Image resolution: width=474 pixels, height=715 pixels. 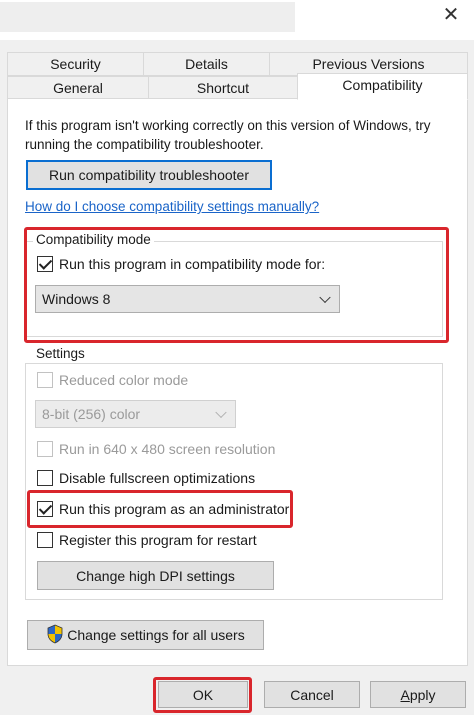 I want to click on change-all-users-button: Change settings for all users, so click(x=145, y=635).